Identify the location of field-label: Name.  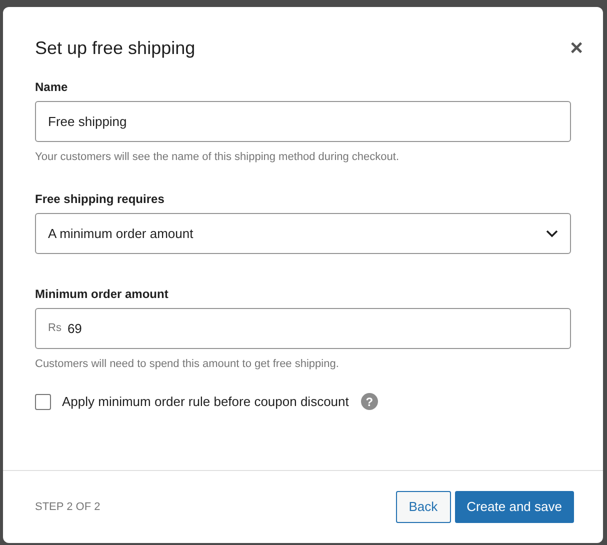
(52, 87).